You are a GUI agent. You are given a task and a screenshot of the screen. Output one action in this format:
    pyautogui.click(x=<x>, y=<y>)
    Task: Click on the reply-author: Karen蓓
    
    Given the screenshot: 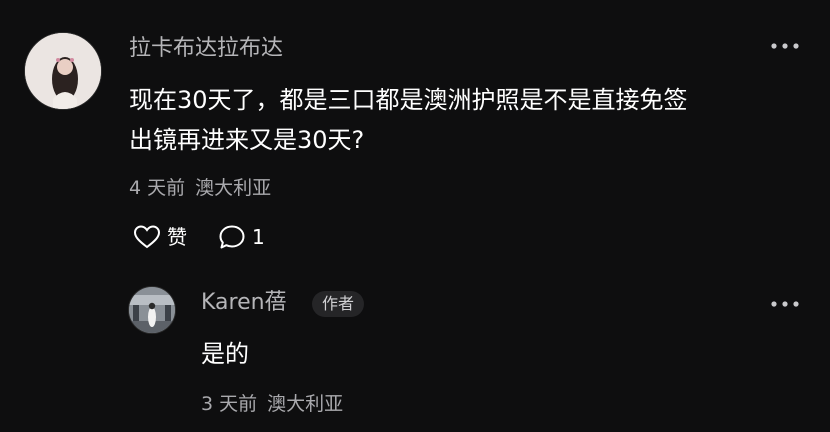 What is the action you would take?
    pyautogui.click(x=244, y=303)
    